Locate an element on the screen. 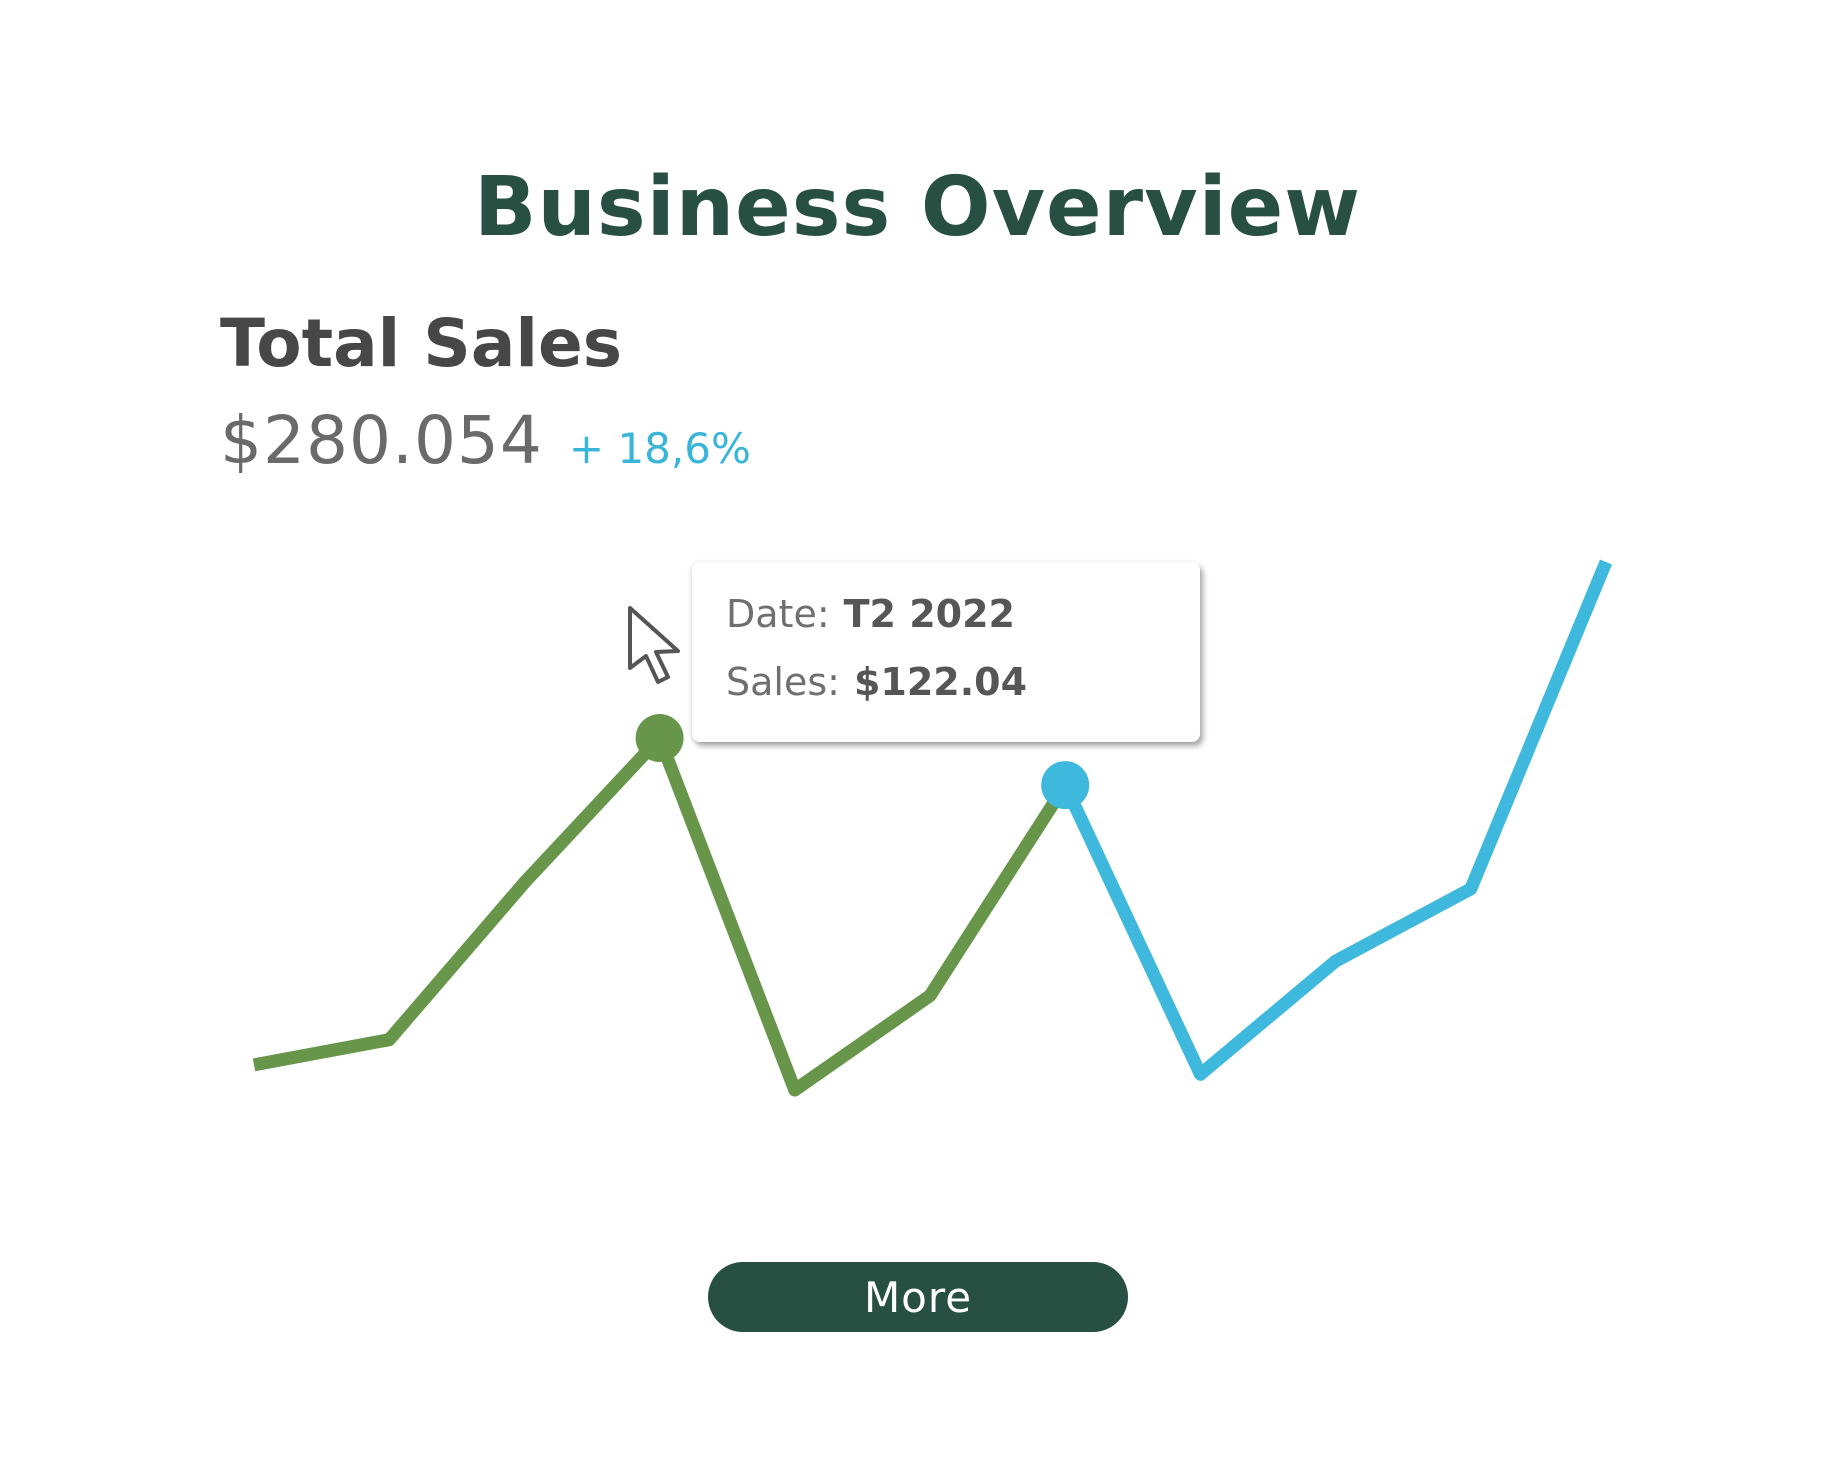  series-line-past is located at coordinates (661, 914).